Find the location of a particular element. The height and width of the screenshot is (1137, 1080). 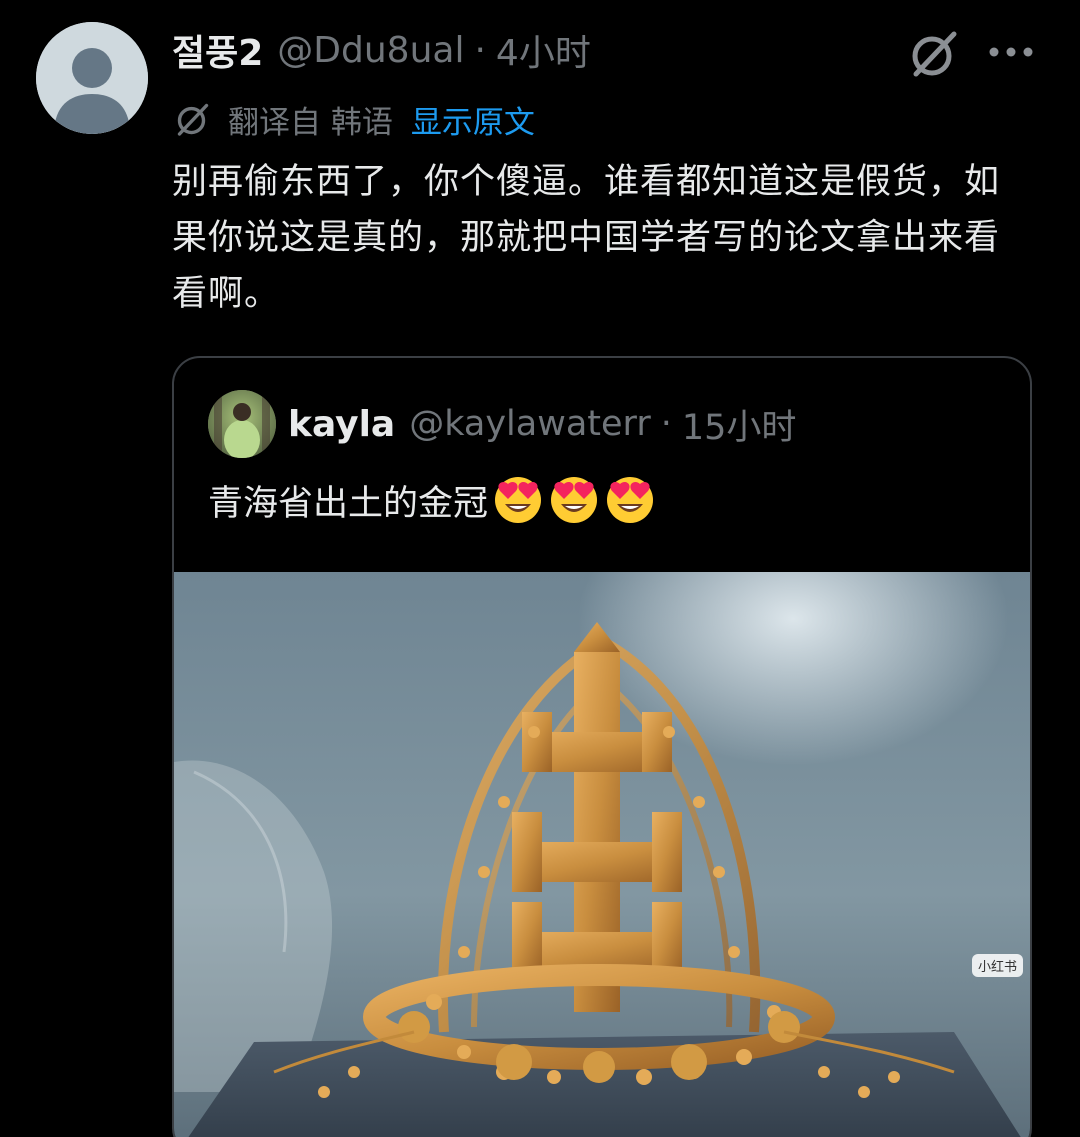

timestamp: 4小时 is located at coordinates (543, 50).